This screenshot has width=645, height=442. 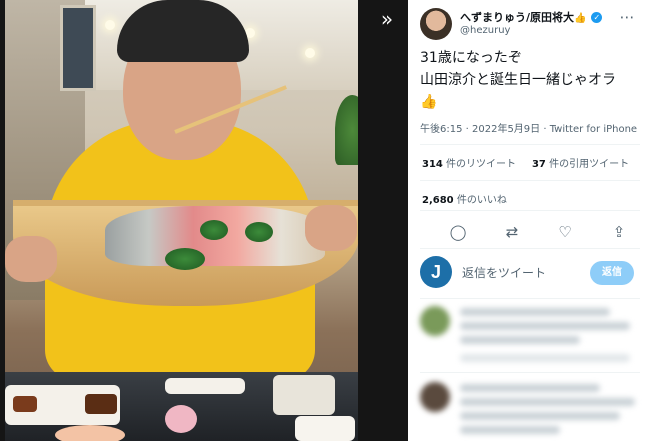 I want to click on current-user-avatar: J, so click(x=436, y=272).